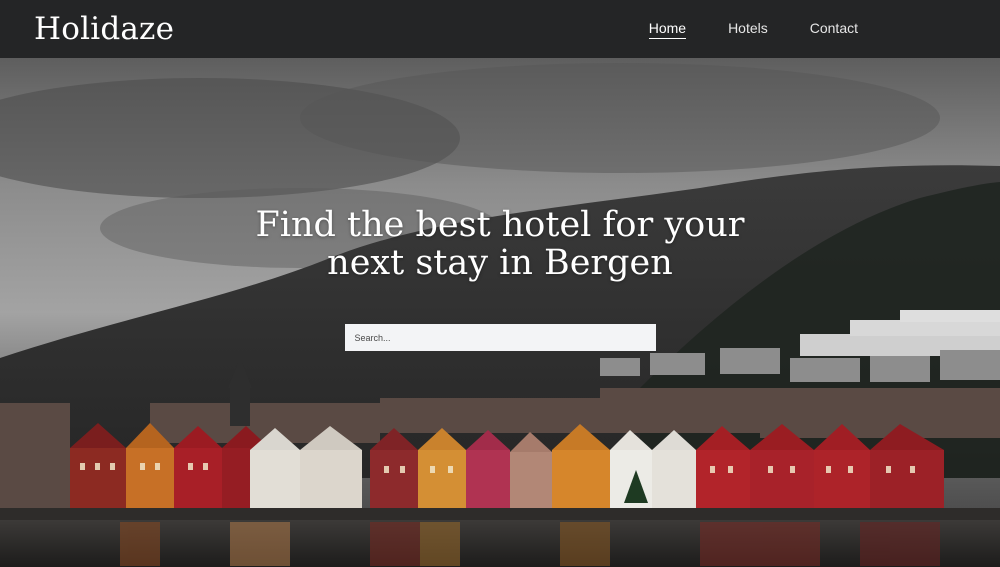 The height and width of the screenshot is (567, 1000). What do you see at coordinates (834, 29) in the screenshot?
I see `nav-link-contact: Contact` at bounding box center [834, 29].